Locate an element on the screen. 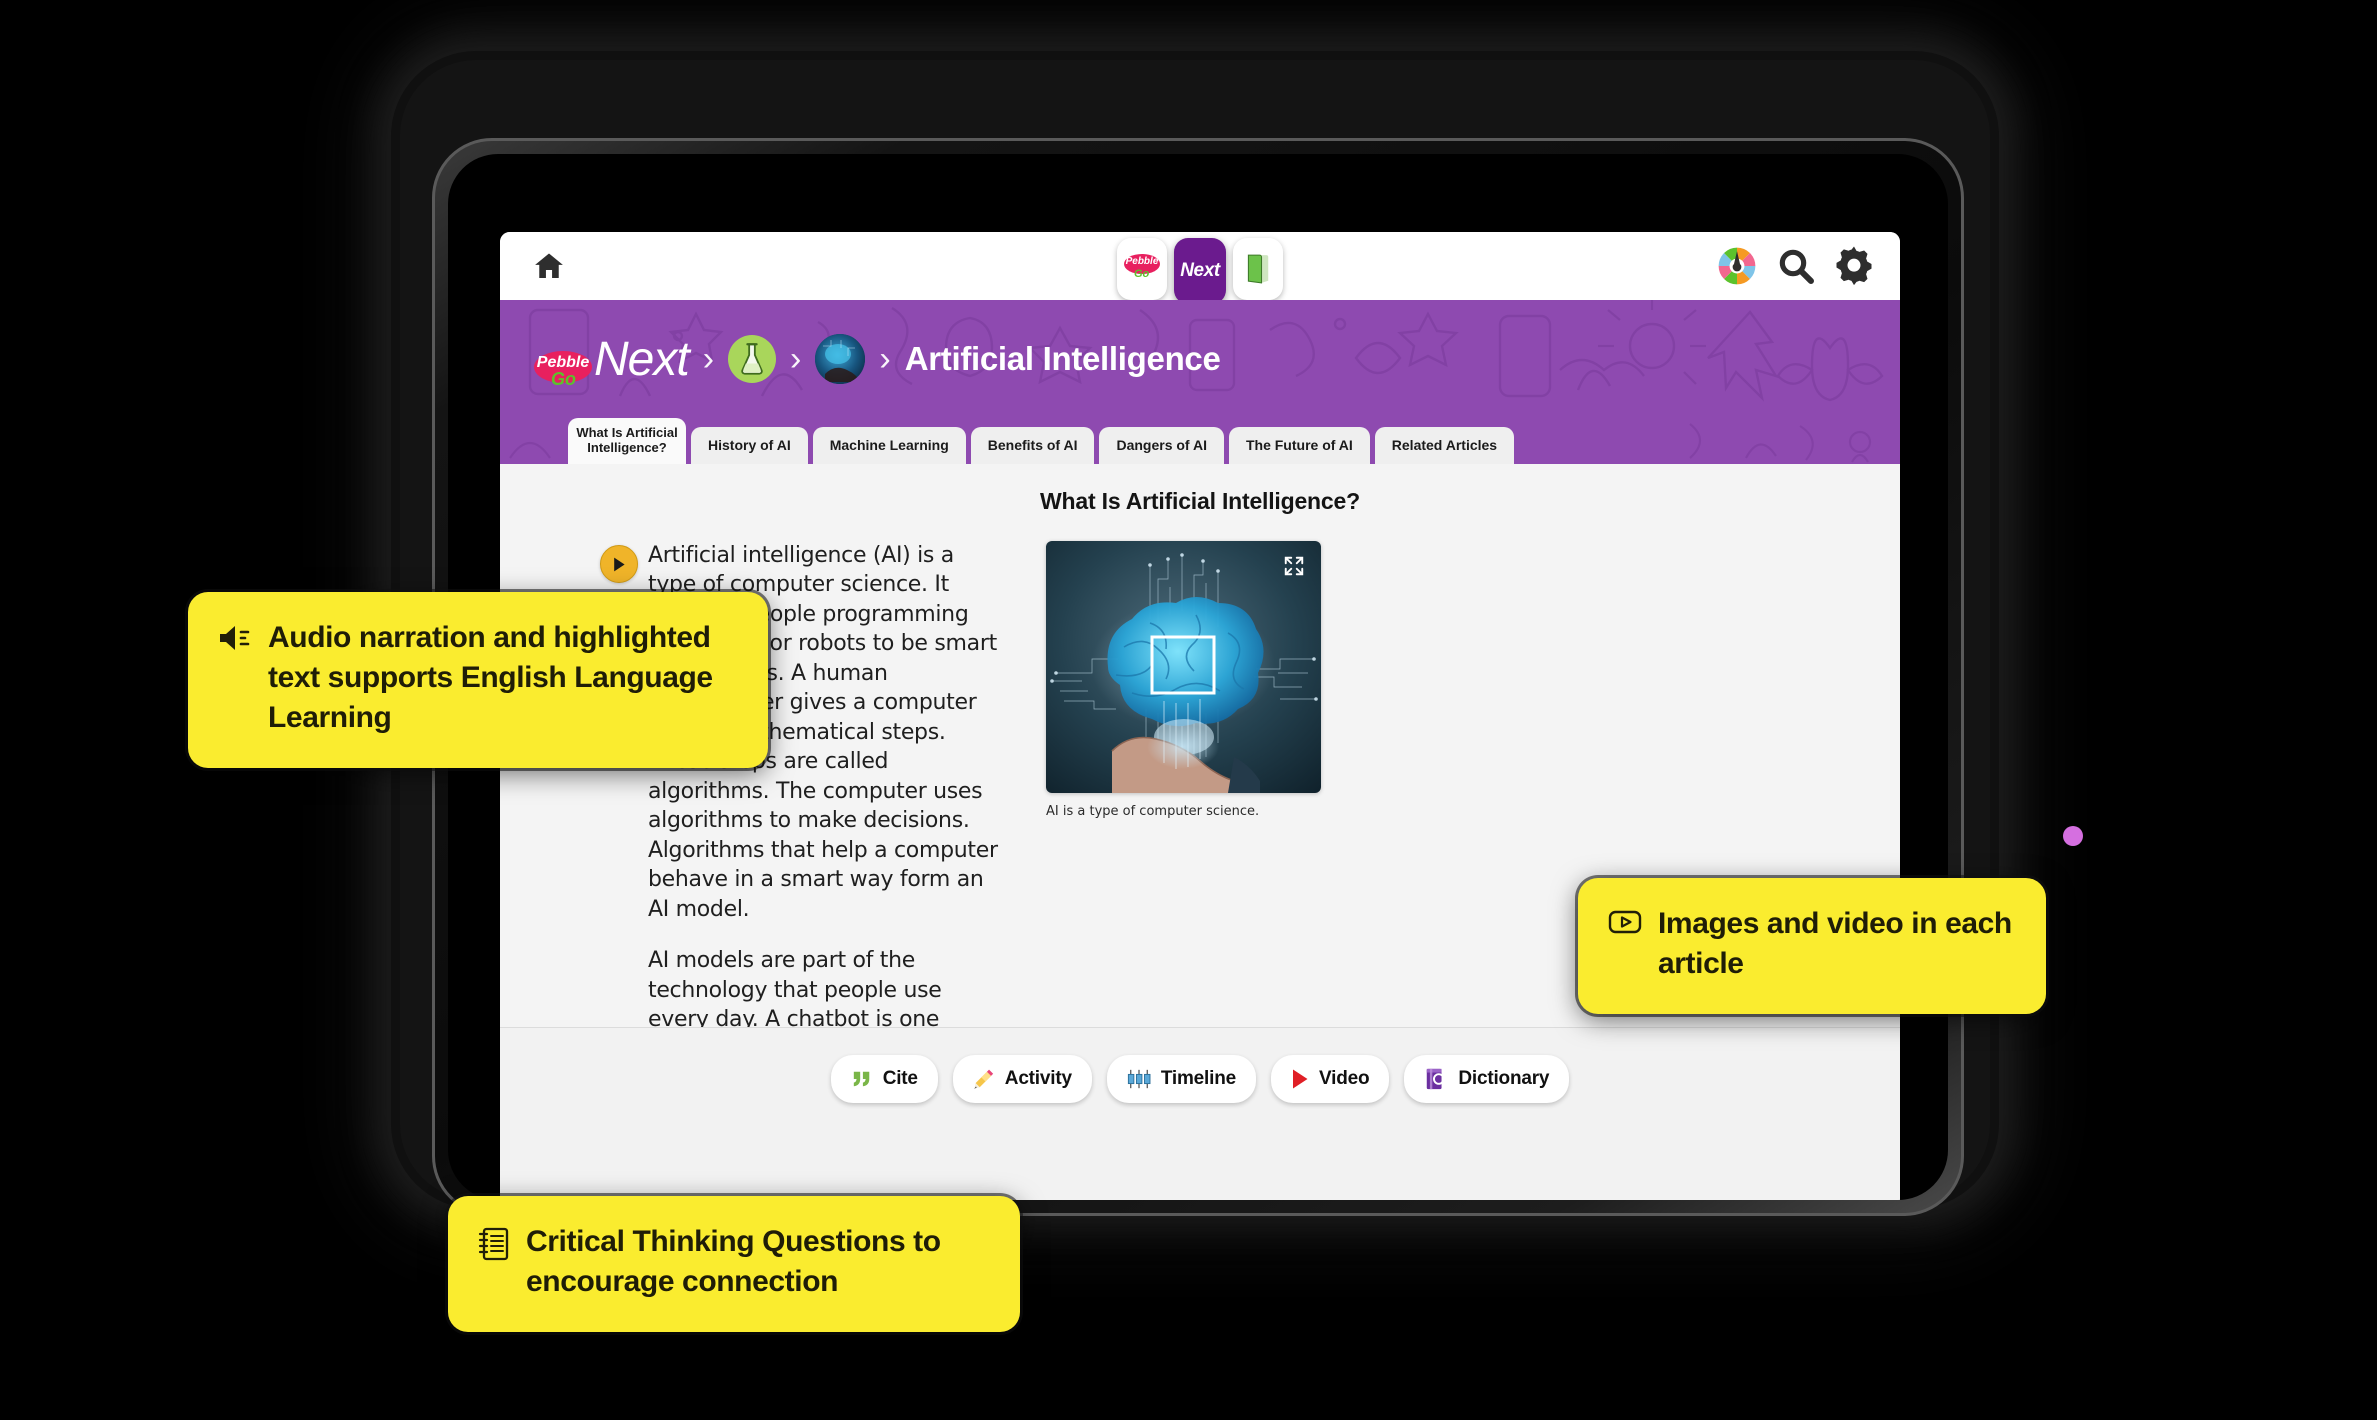 Image resolution: width=2377 pixels, height=1420 pixels. tab-machine-learning: Machine Learning is located at coordinates (889, 445).